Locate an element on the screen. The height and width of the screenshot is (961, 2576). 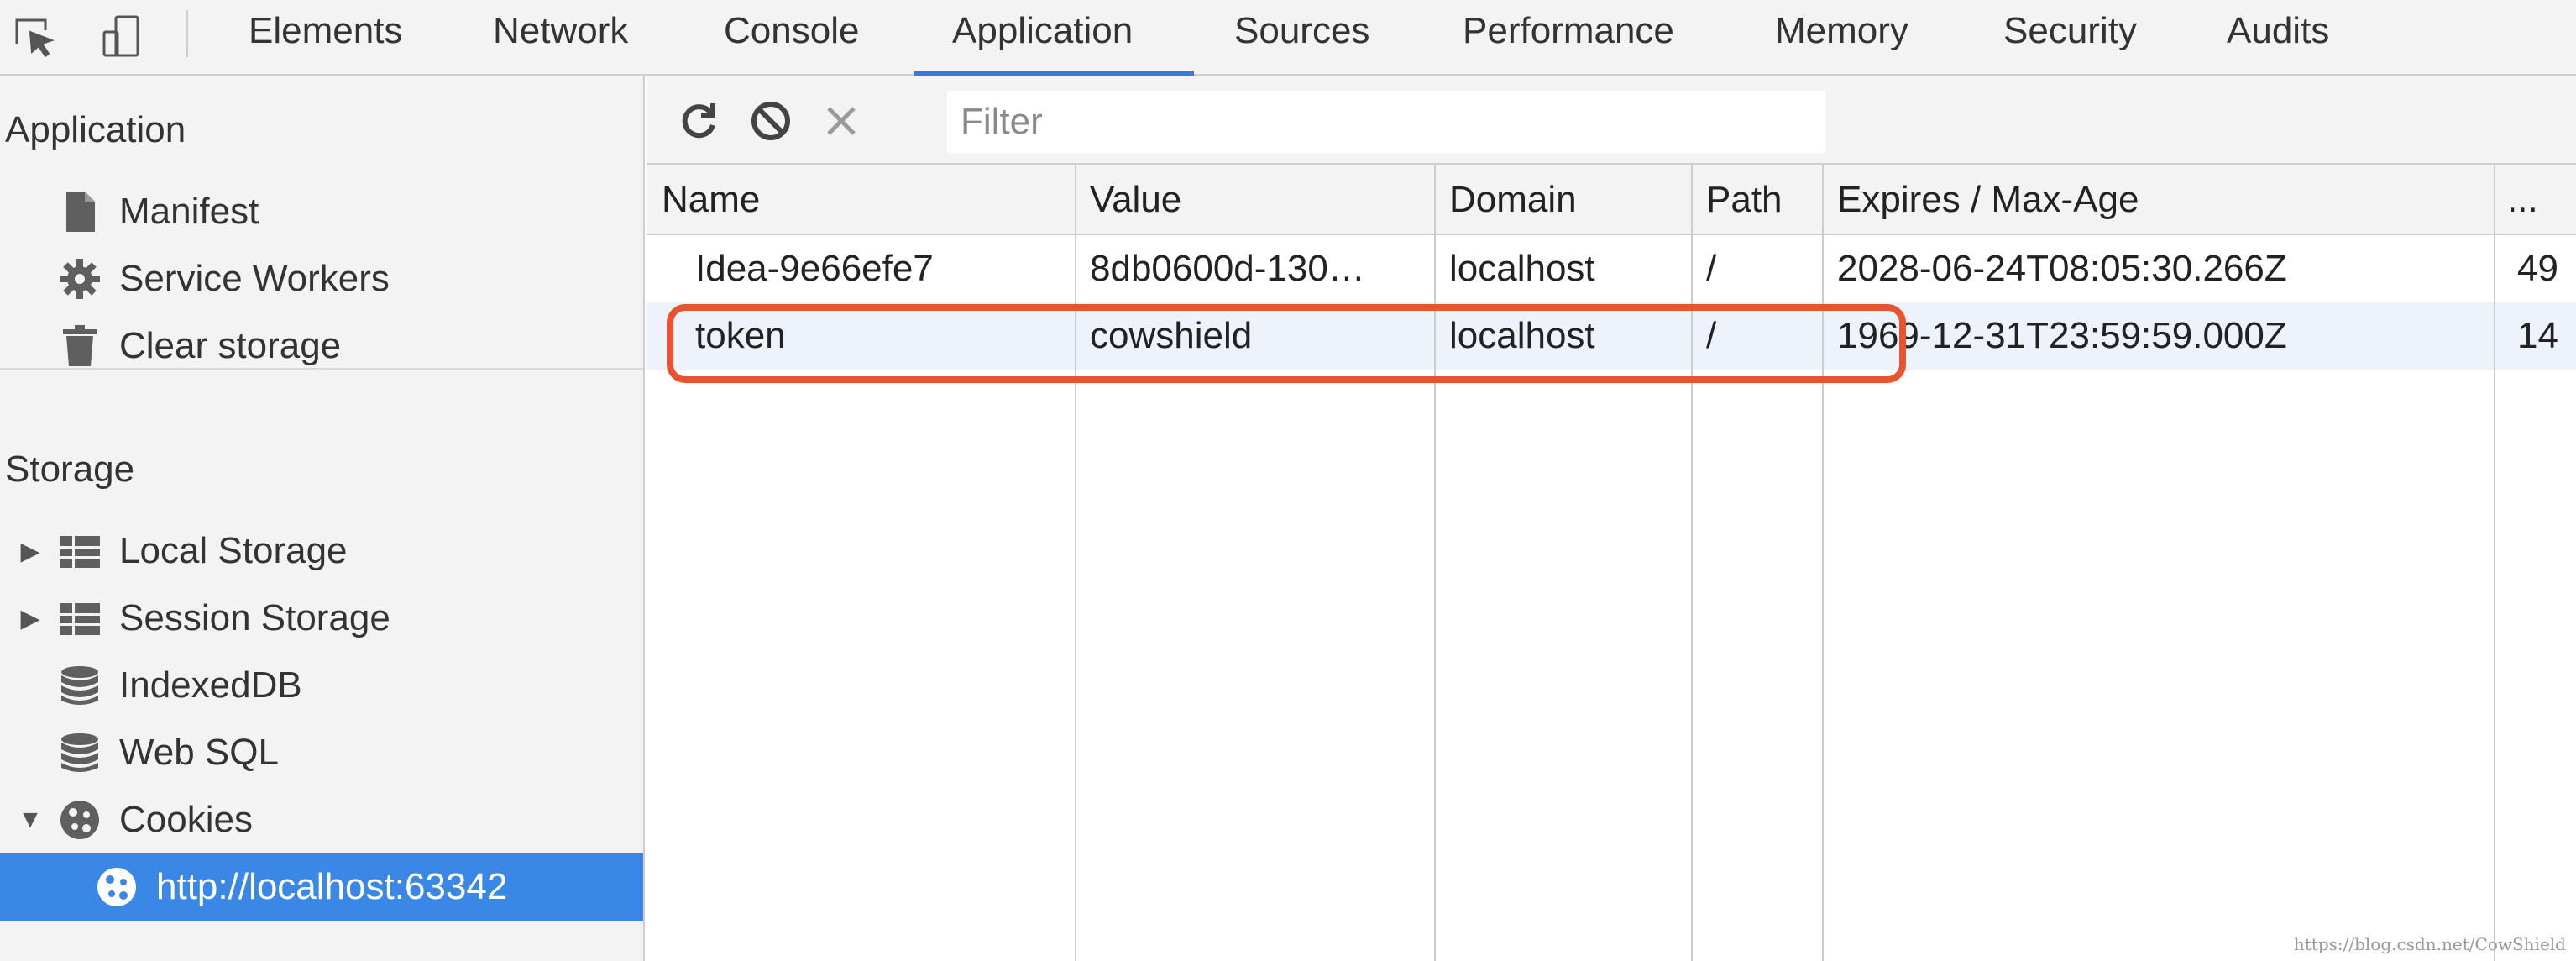
section-divider is located at coordinates (322, 369).